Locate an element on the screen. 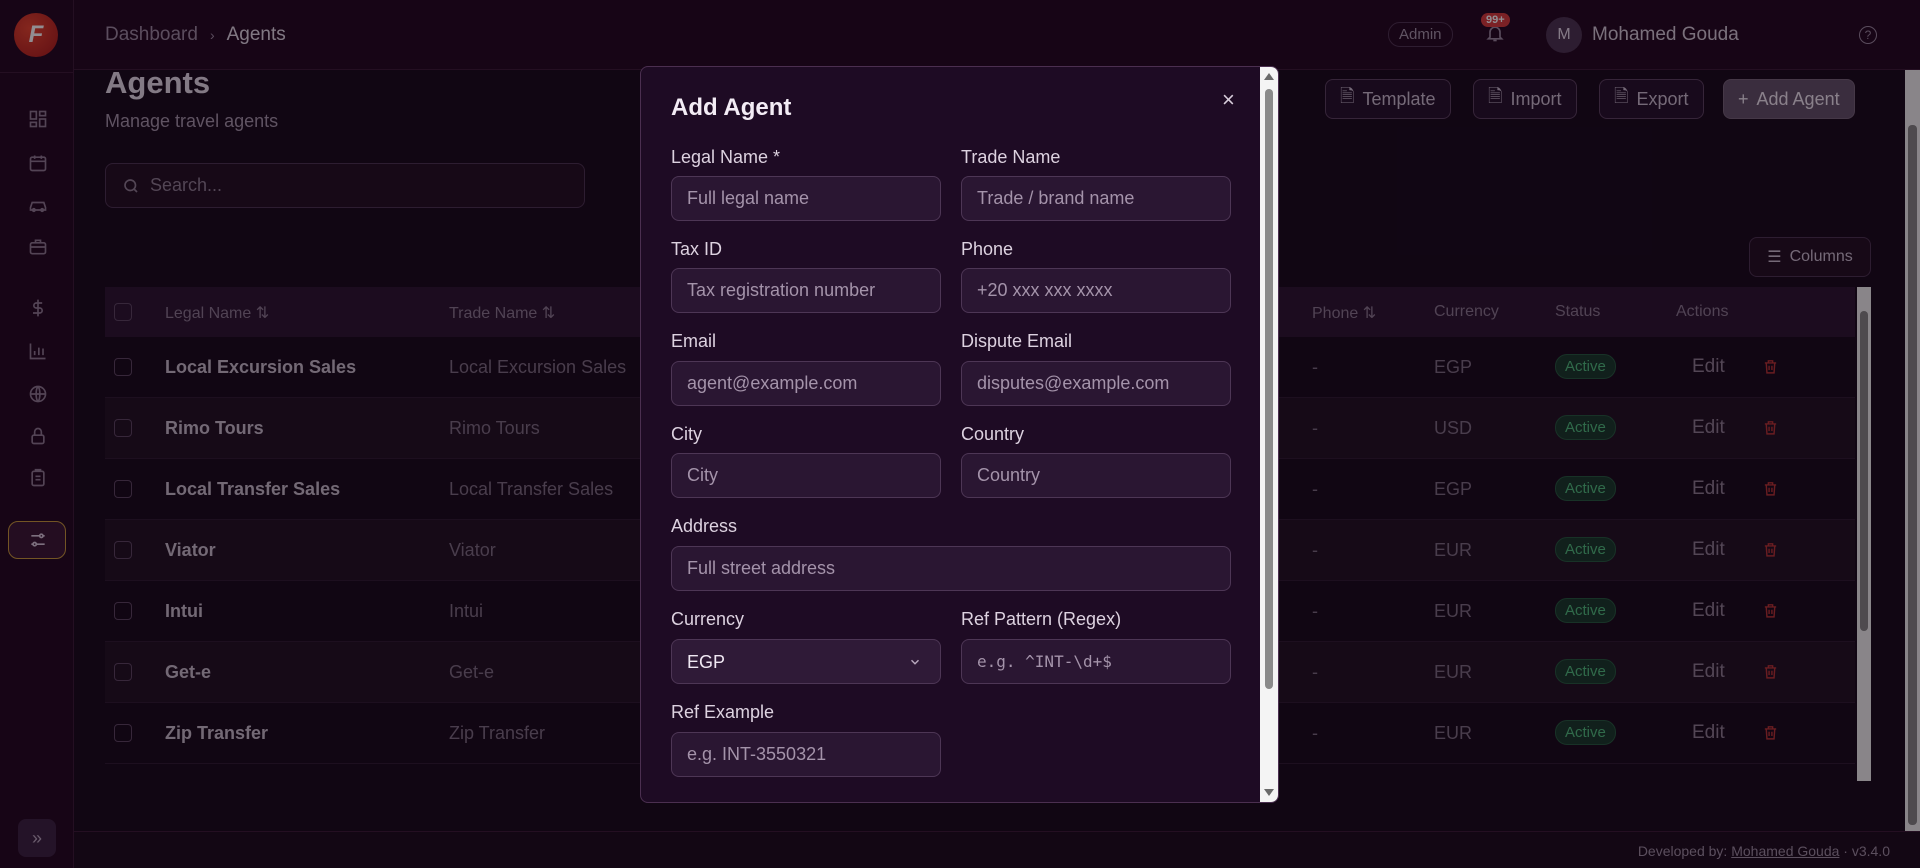  country-field is located at coordinates (1096, 475).